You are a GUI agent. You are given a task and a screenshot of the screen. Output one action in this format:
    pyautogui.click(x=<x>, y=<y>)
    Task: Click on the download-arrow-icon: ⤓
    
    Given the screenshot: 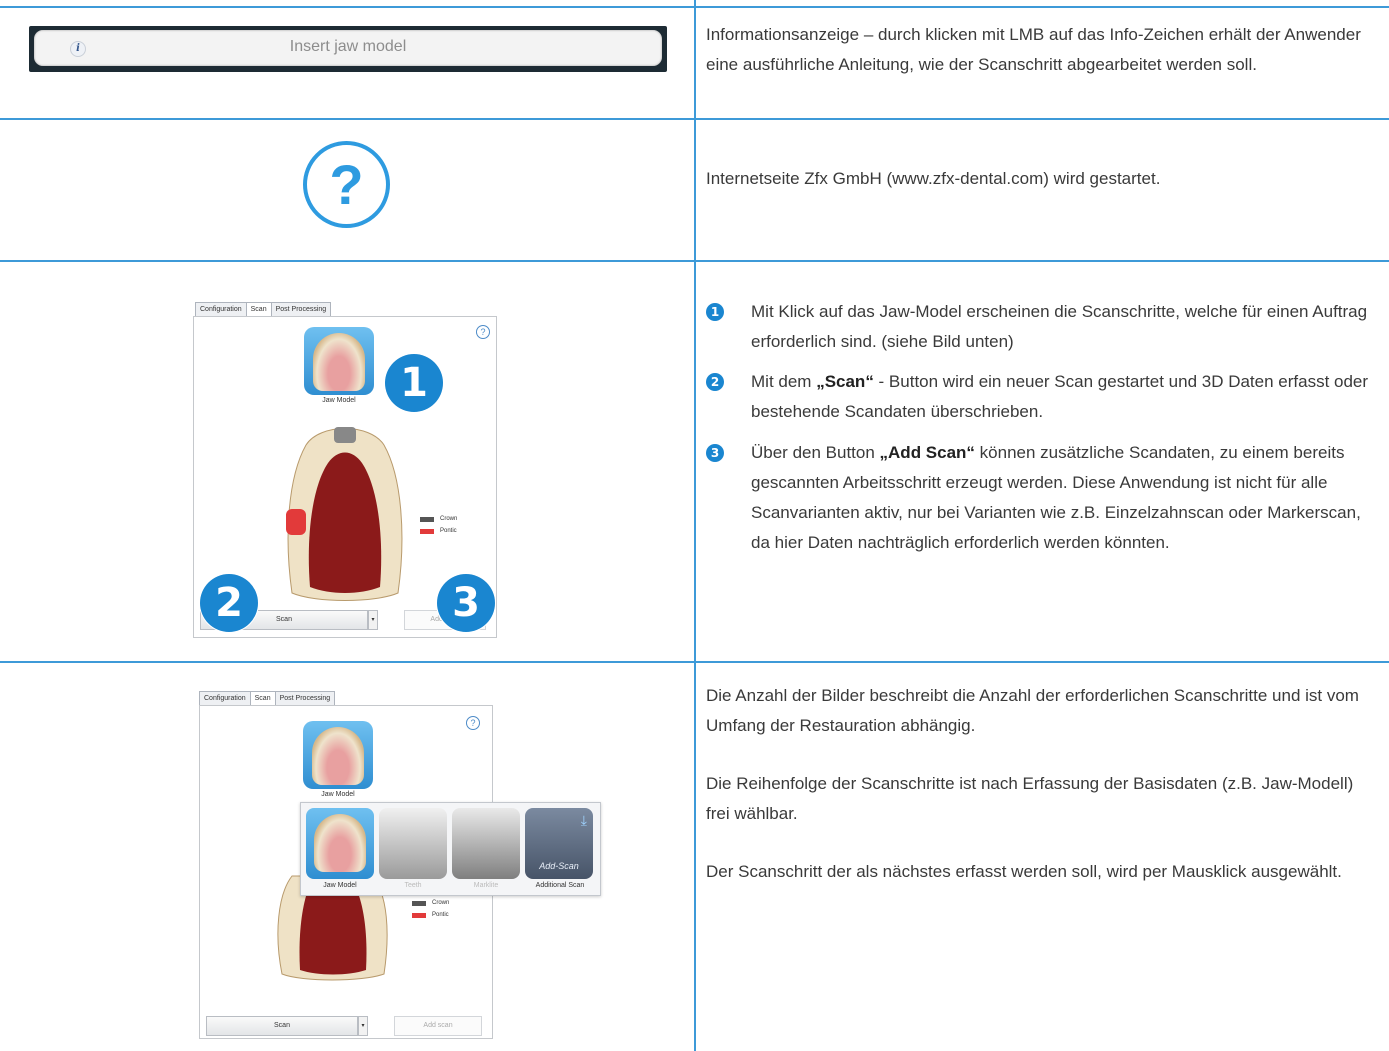 What is the action you would take?
    pyautogui.click(x=583, y=820)
    